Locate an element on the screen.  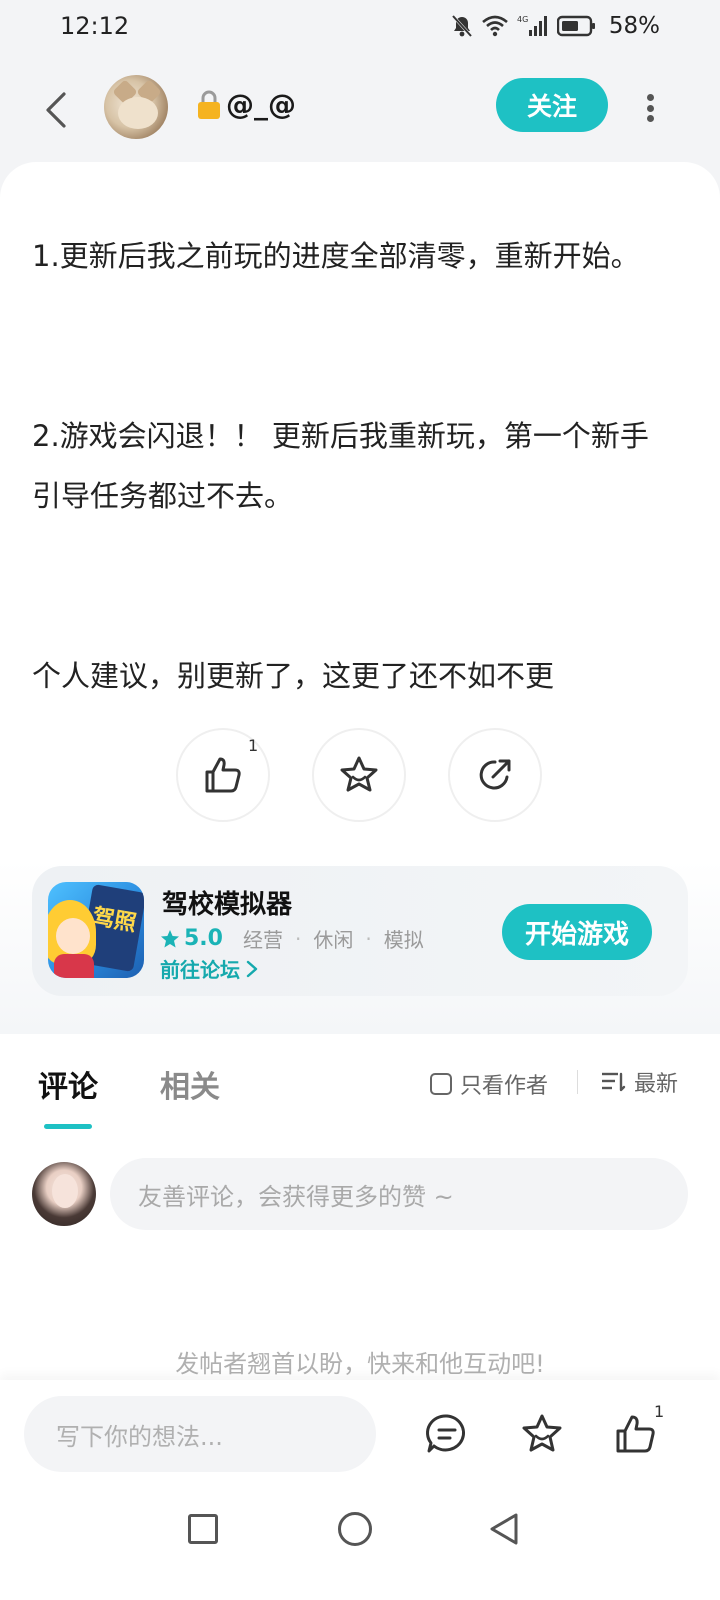
author-name: @_@ is located at coordinates (246, 104).